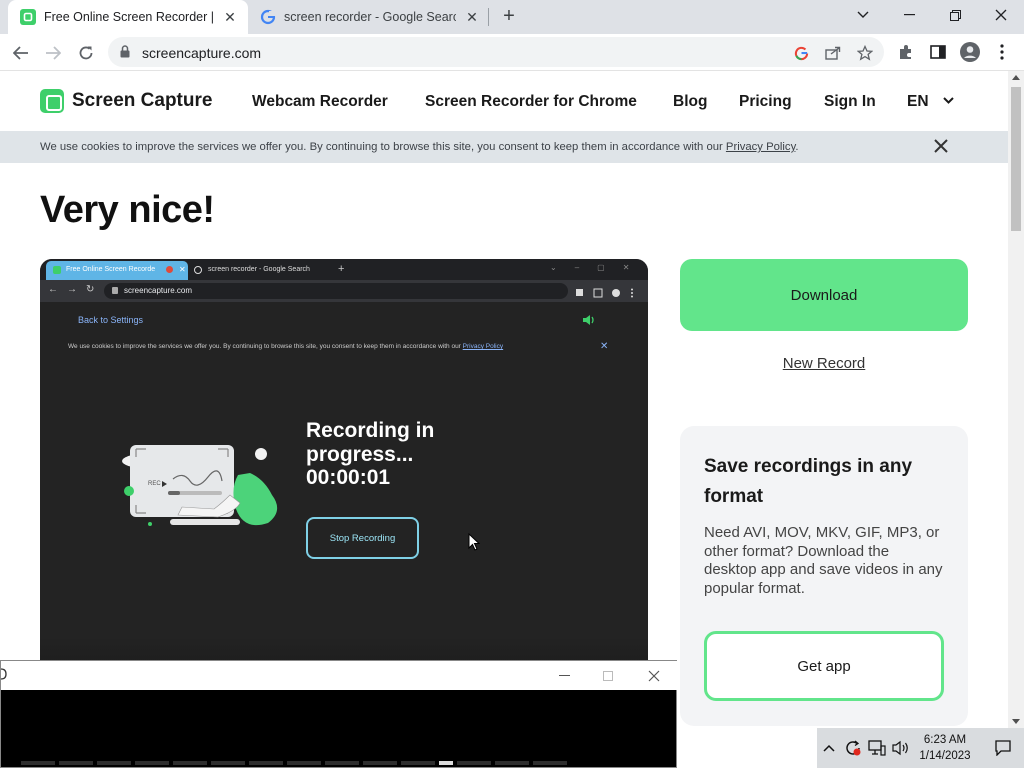 The image size is (1024, 769). I want to click on preview-google-icon, so click(198, 270).